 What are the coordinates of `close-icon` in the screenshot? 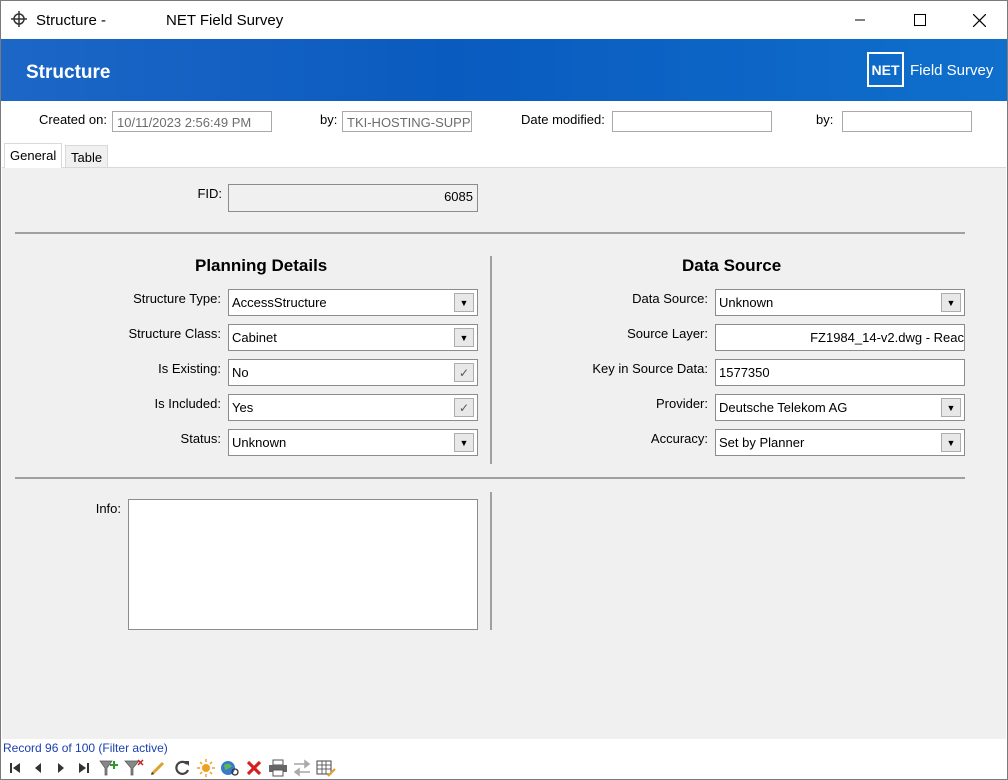 It's located at (979, 20).